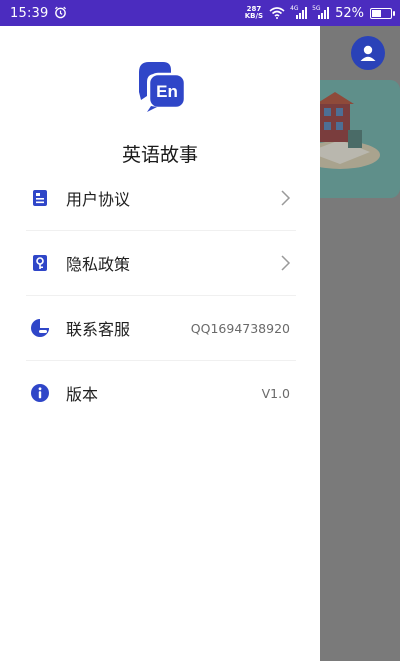 Image resolution: width=400 pixels, height=661 pixels. I want to click on network-speed-unit: KB/S, so click(254, 16).